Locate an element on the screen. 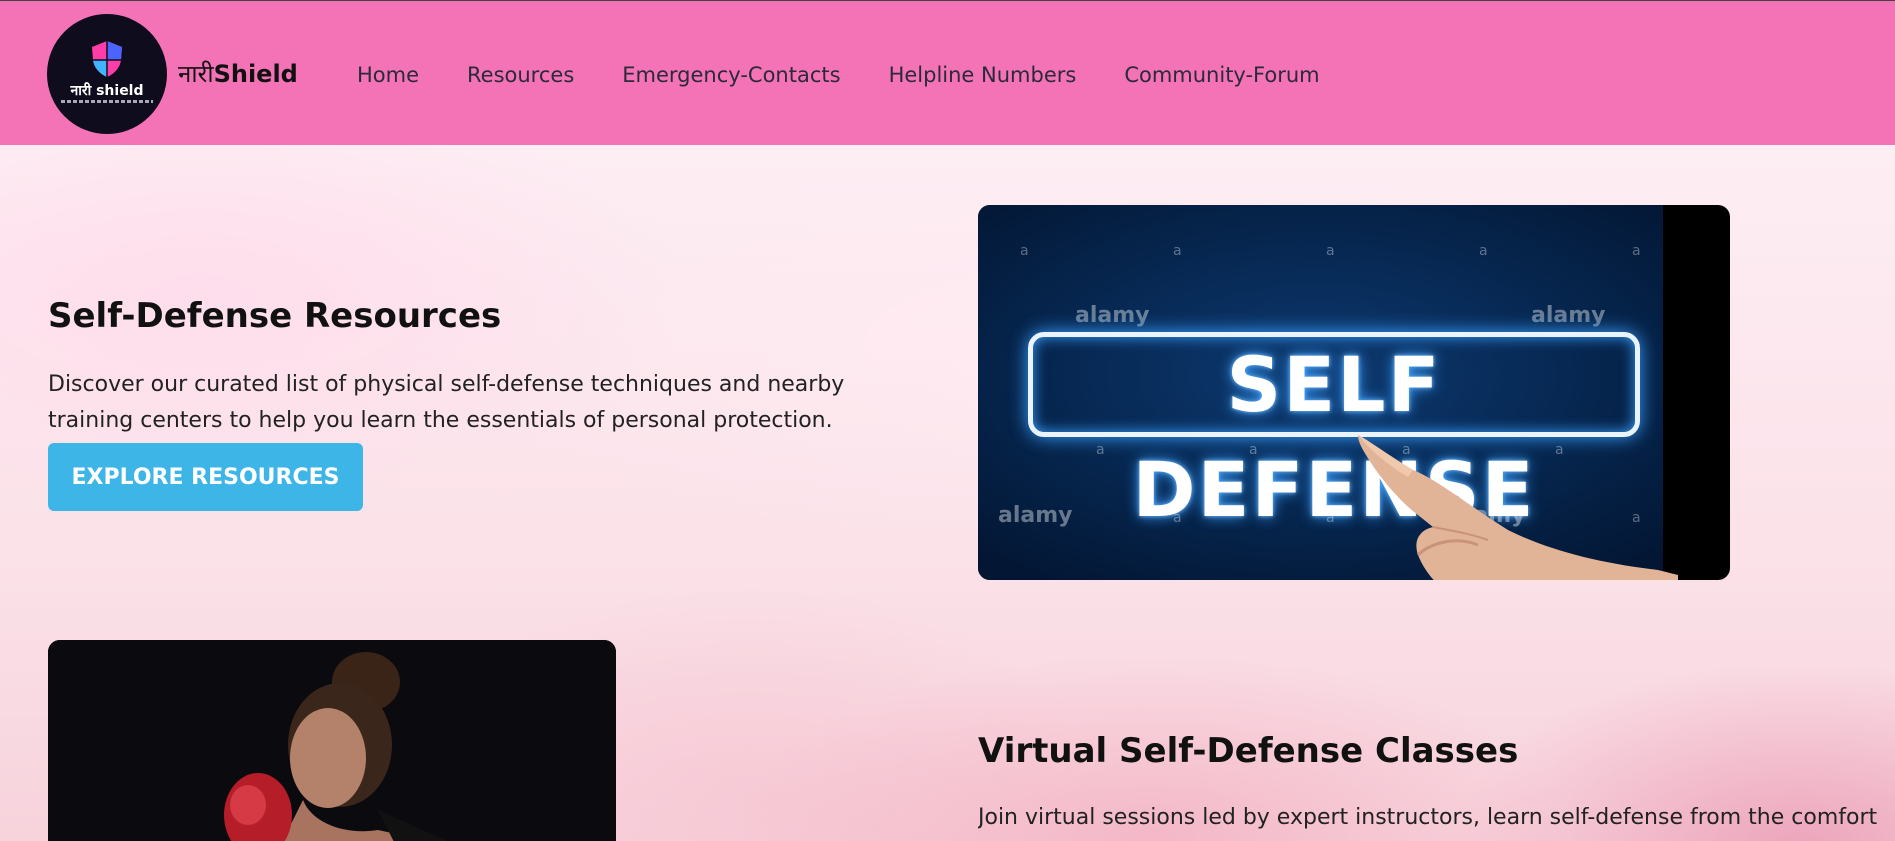 The width and height of the screenshot is (1895, 841). brand-prefix: नारी is located at coordinates (196, 74).